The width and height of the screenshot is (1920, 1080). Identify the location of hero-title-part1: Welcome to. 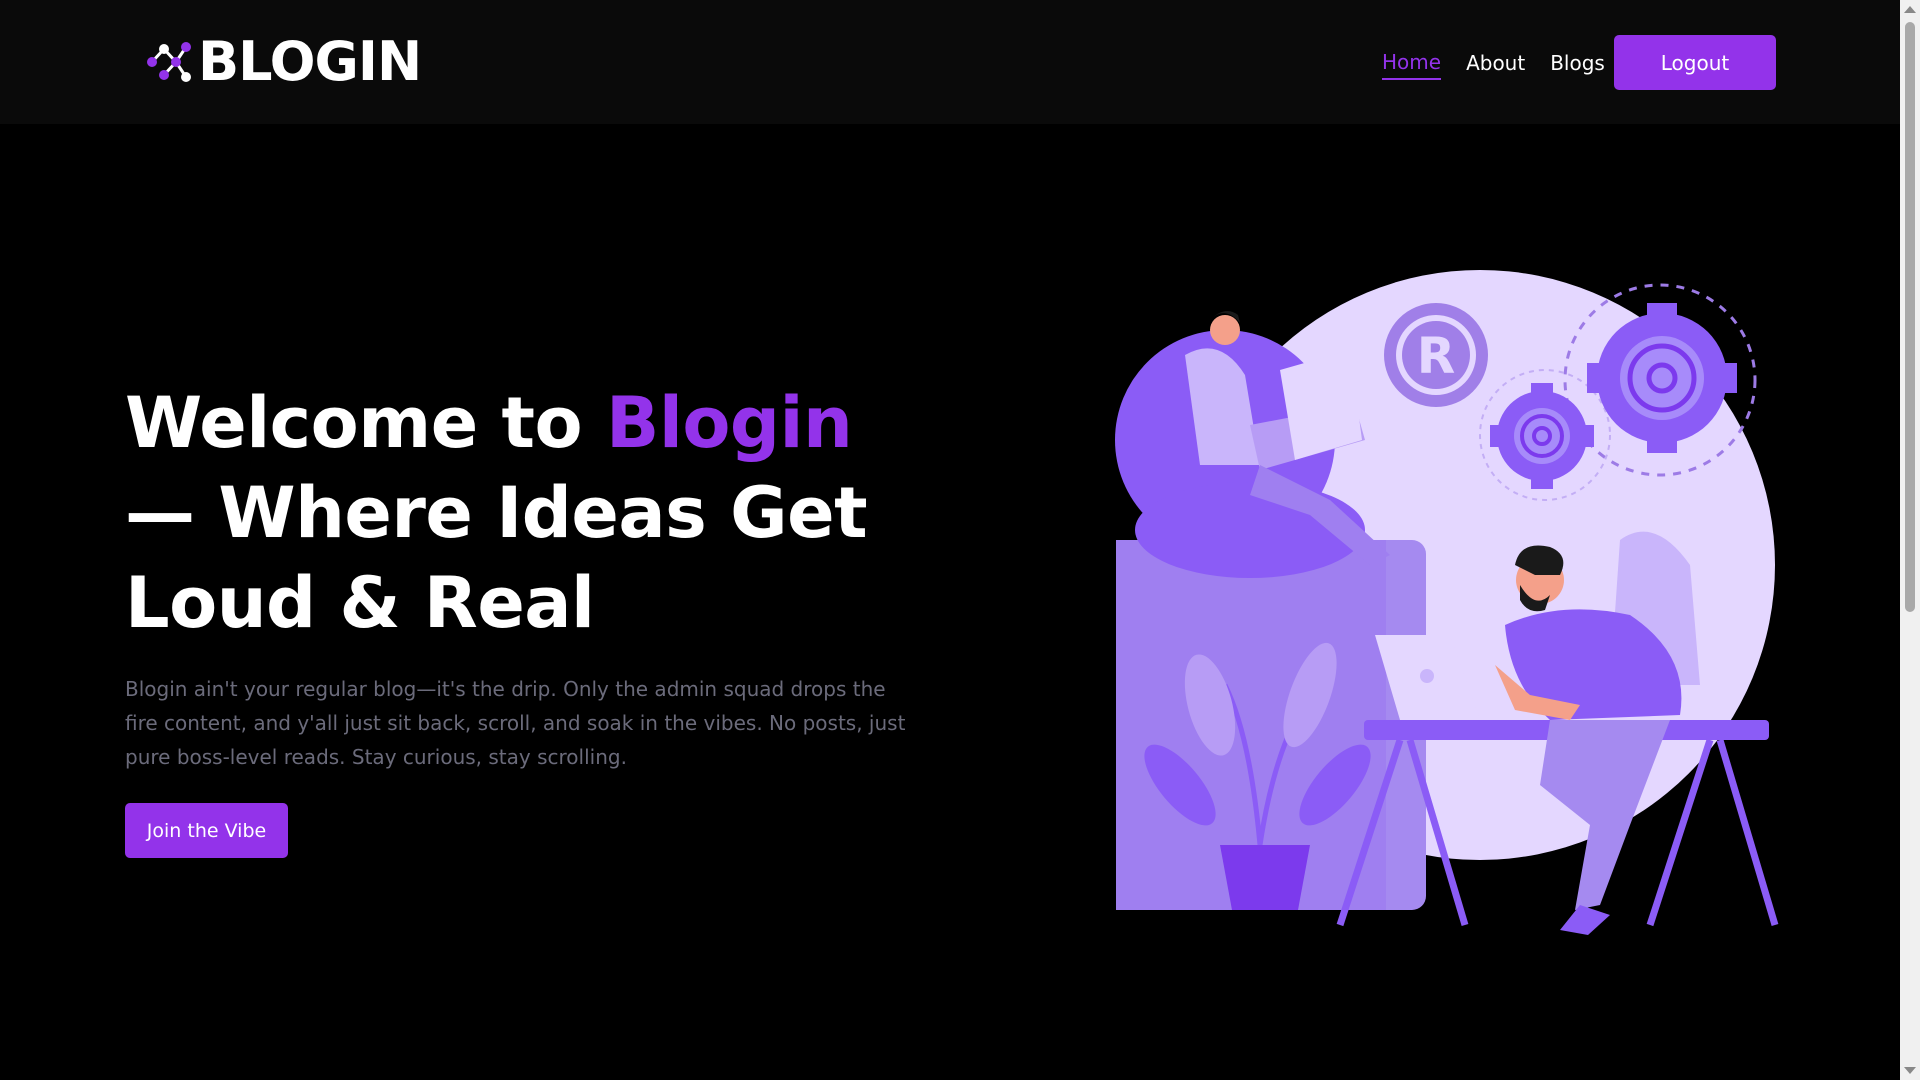
(365, 423).